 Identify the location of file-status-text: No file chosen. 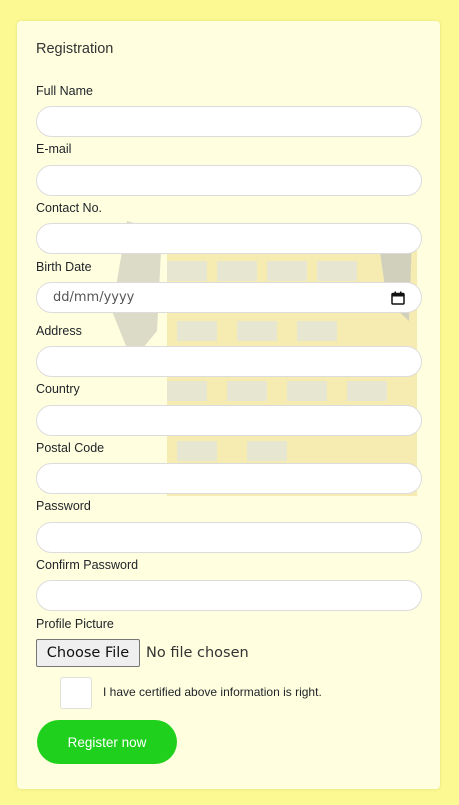
(197, 653).